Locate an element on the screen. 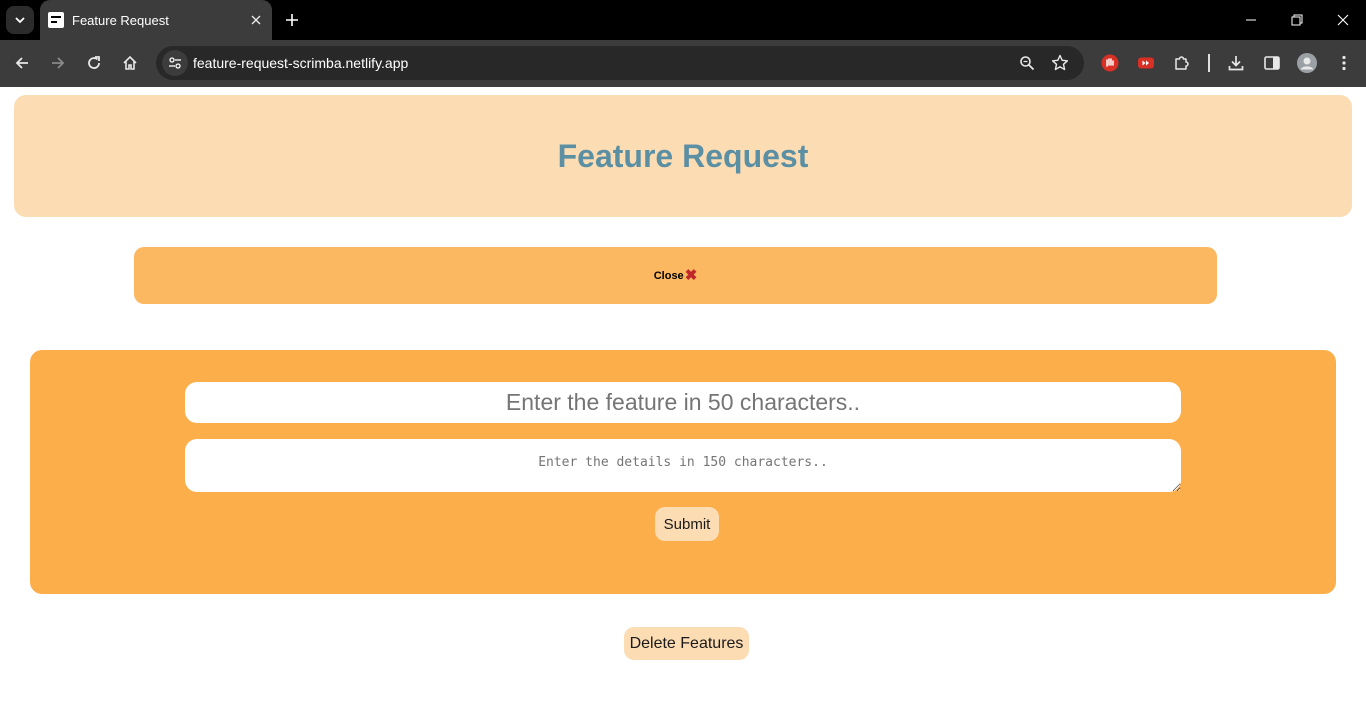 The image size is (1366, 721). hand-stop-extension-button is located at coordinates (1110, 63).